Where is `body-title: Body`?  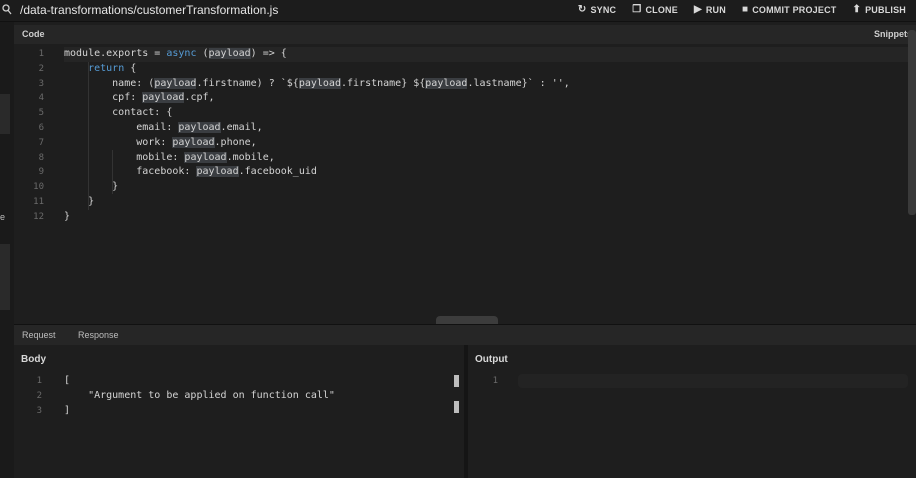 body-title: Body is located at coordinates (33, 359).